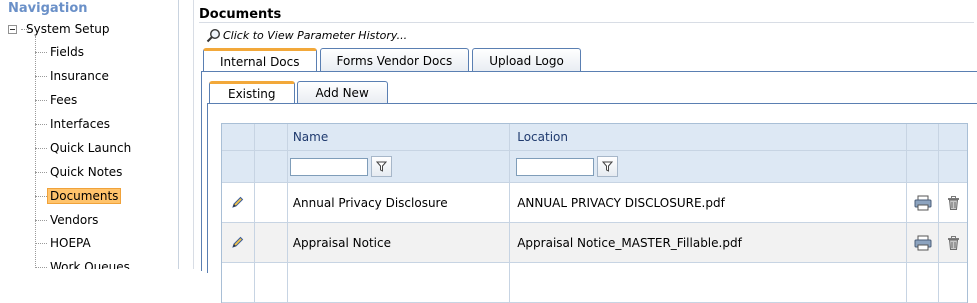 This screenshot has height=303, width=977. I want to click on nav-item-label: Quick Launch, so click(91, 148).